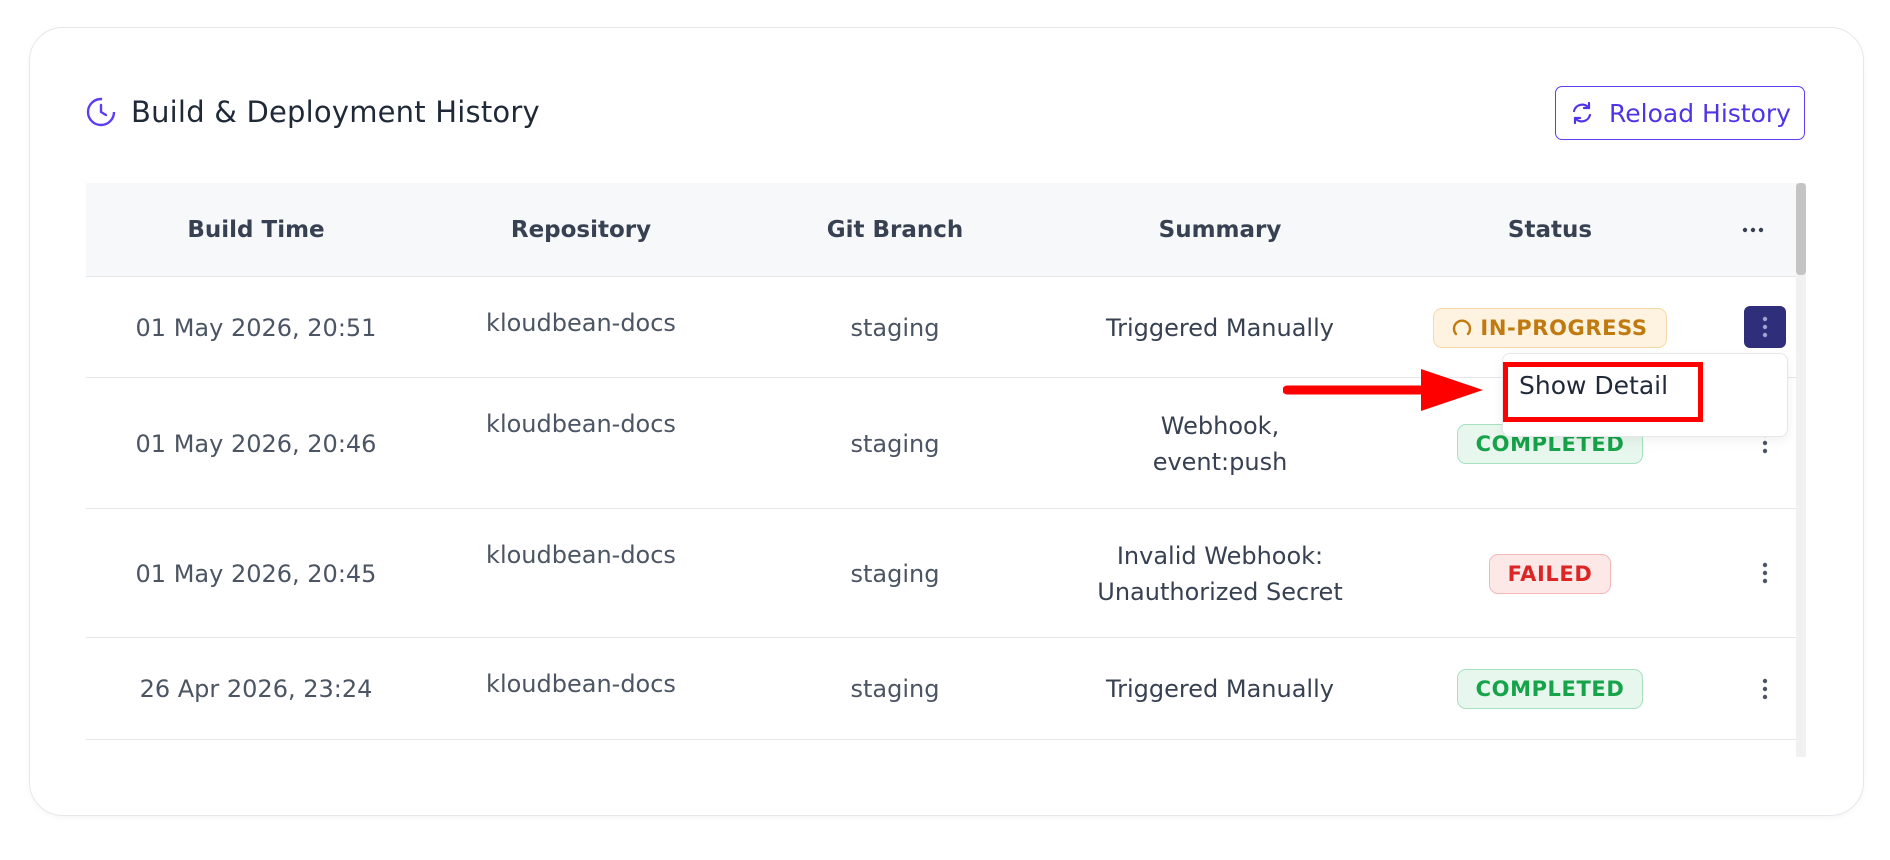 This screenshot has height=860, width=1890. I want to click on summary-line: event:push, so click(1220, 461).